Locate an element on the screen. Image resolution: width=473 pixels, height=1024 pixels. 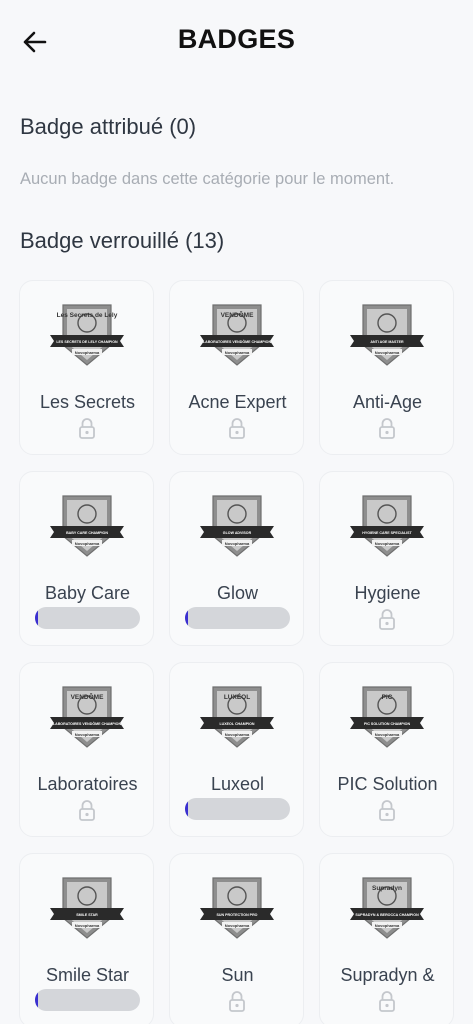
badge-name: Glow is located at coordinates (237, 593).